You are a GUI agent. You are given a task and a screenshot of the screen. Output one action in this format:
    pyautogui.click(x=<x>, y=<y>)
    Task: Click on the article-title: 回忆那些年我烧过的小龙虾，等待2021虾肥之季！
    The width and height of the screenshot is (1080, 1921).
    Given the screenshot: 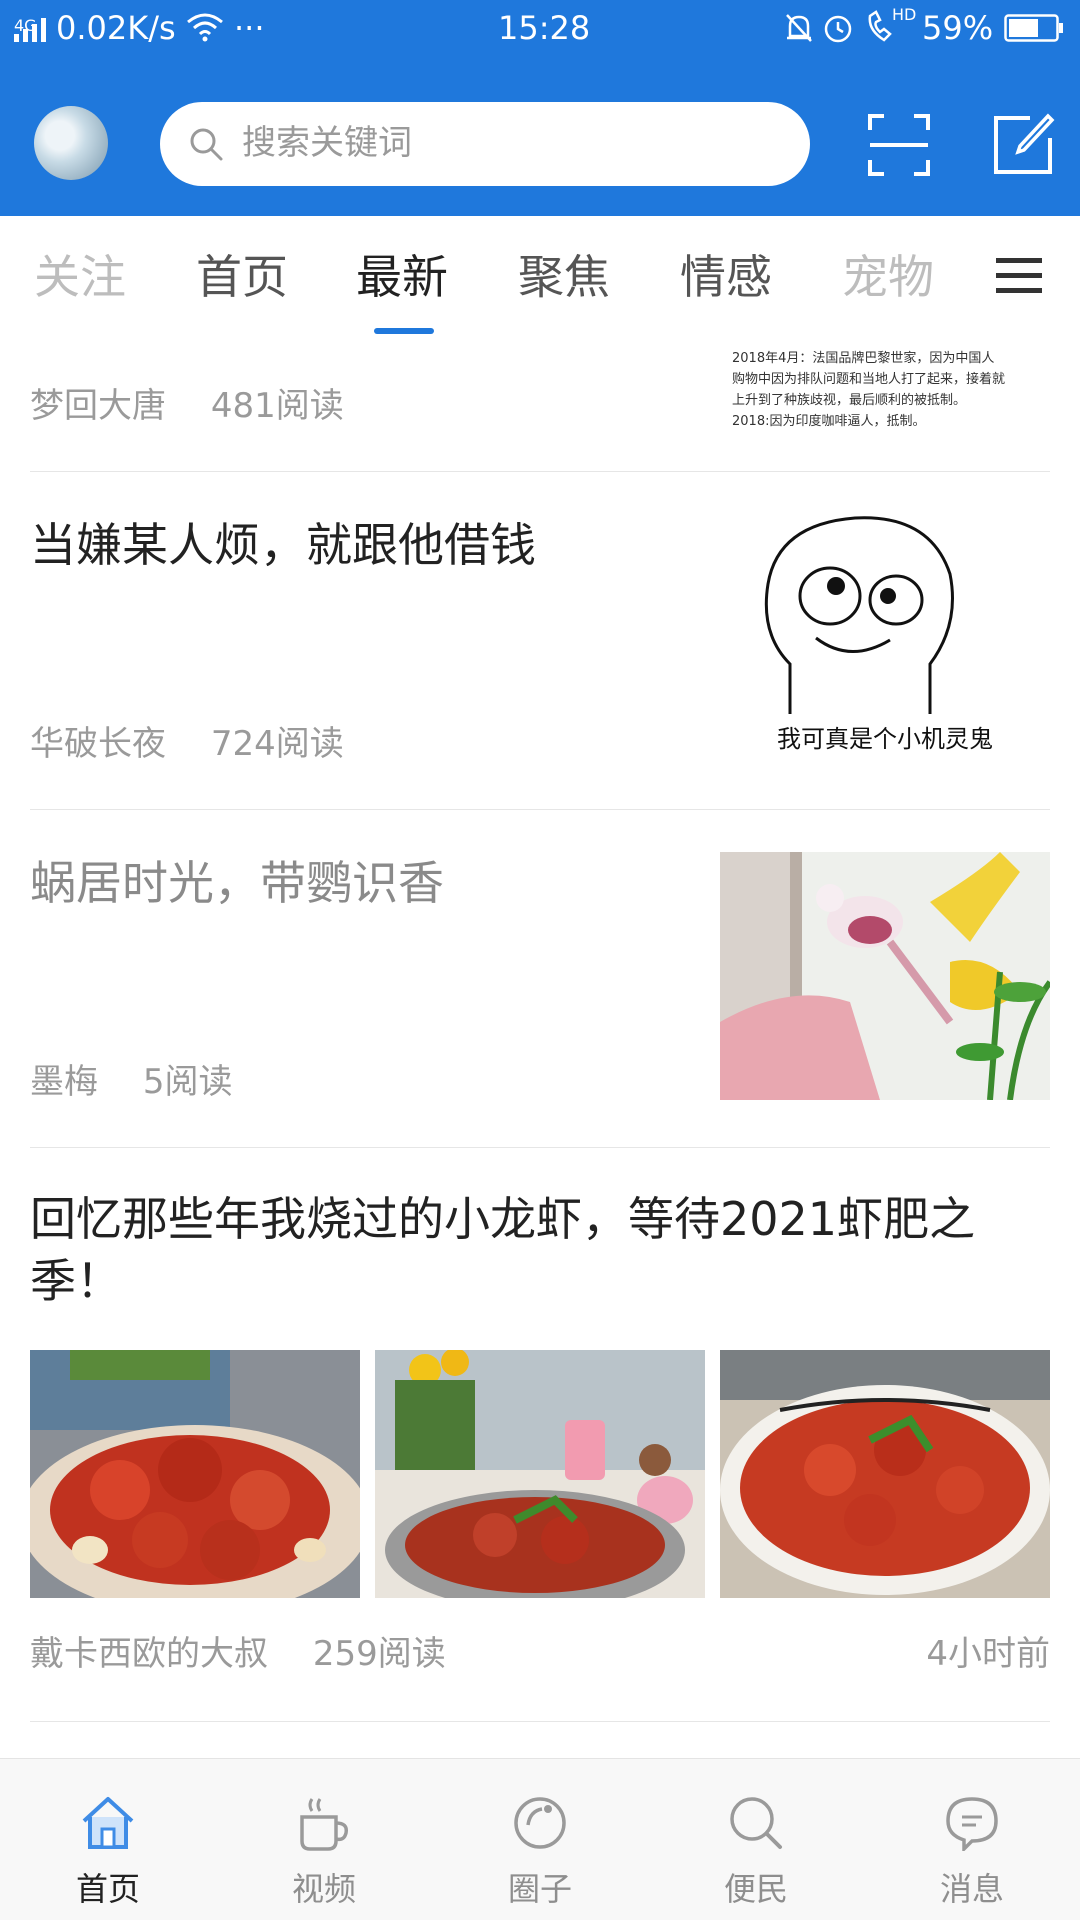 What is the action you would take?
    pyautogui.click(x=503, y=1250)
    